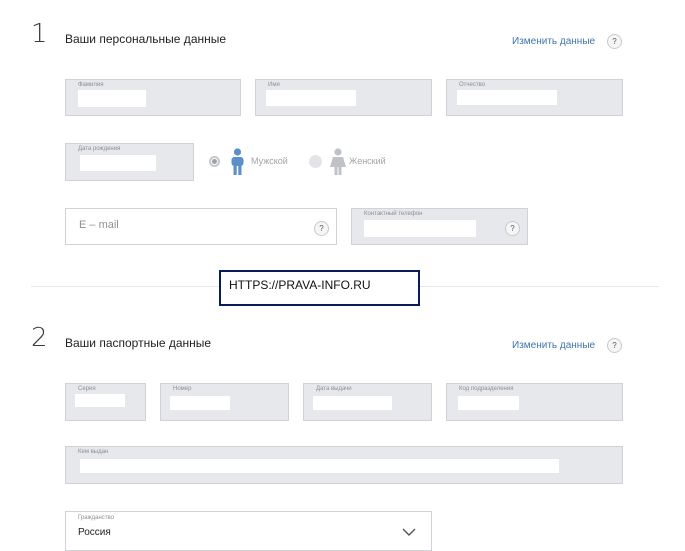 Image resolution: width=685 pixels, height=551 pixels. I want to click on name-field: Имя, so click(343, 97).